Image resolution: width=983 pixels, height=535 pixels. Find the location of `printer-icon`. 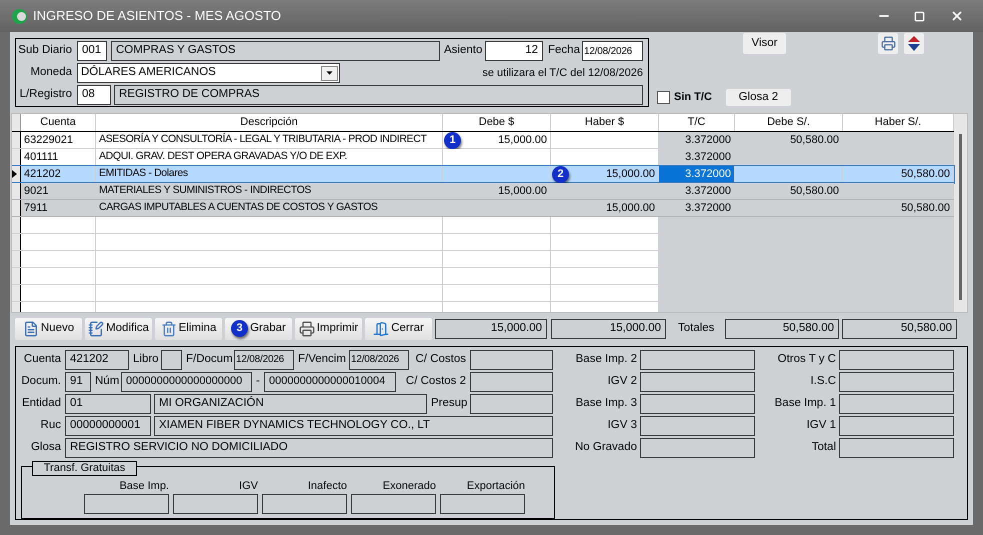

printer-icon is located at coordinates (306, 328).